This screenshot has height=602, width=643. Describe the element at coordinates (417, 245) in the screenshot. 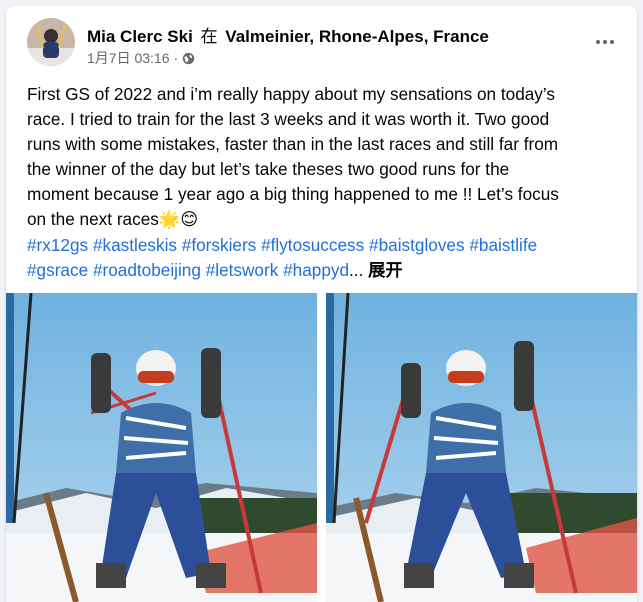

I see `hashtag-link: #baistgloves` at that location.